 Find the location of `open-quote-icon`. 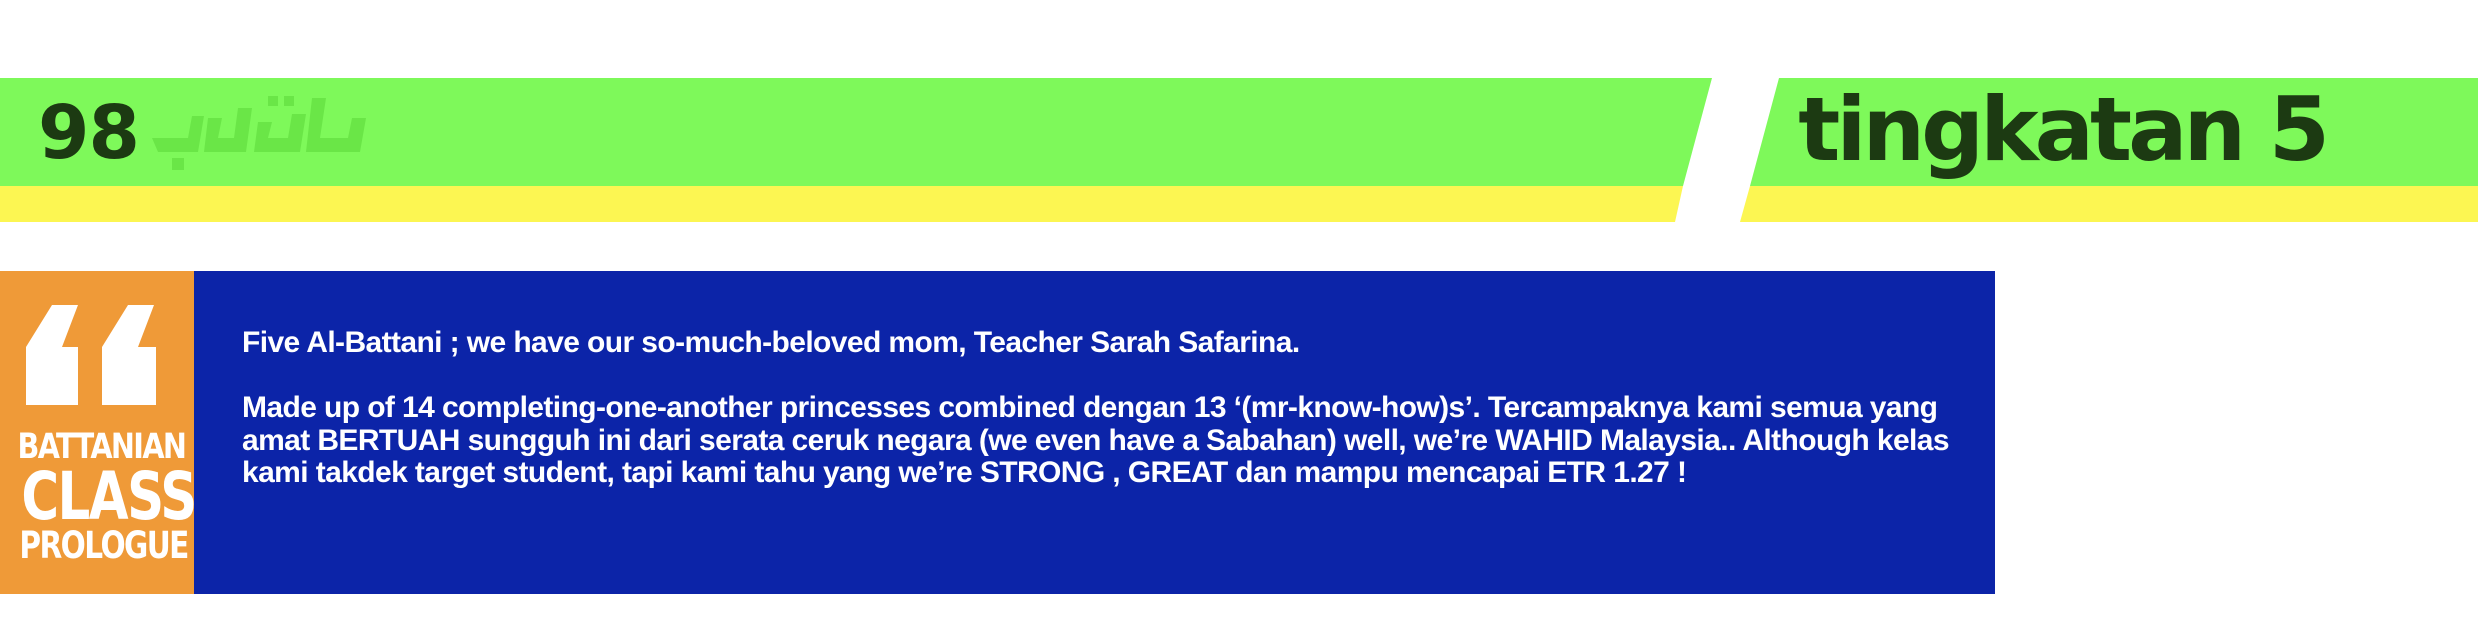

open-quote-icon is located at coordinates (91, 355).